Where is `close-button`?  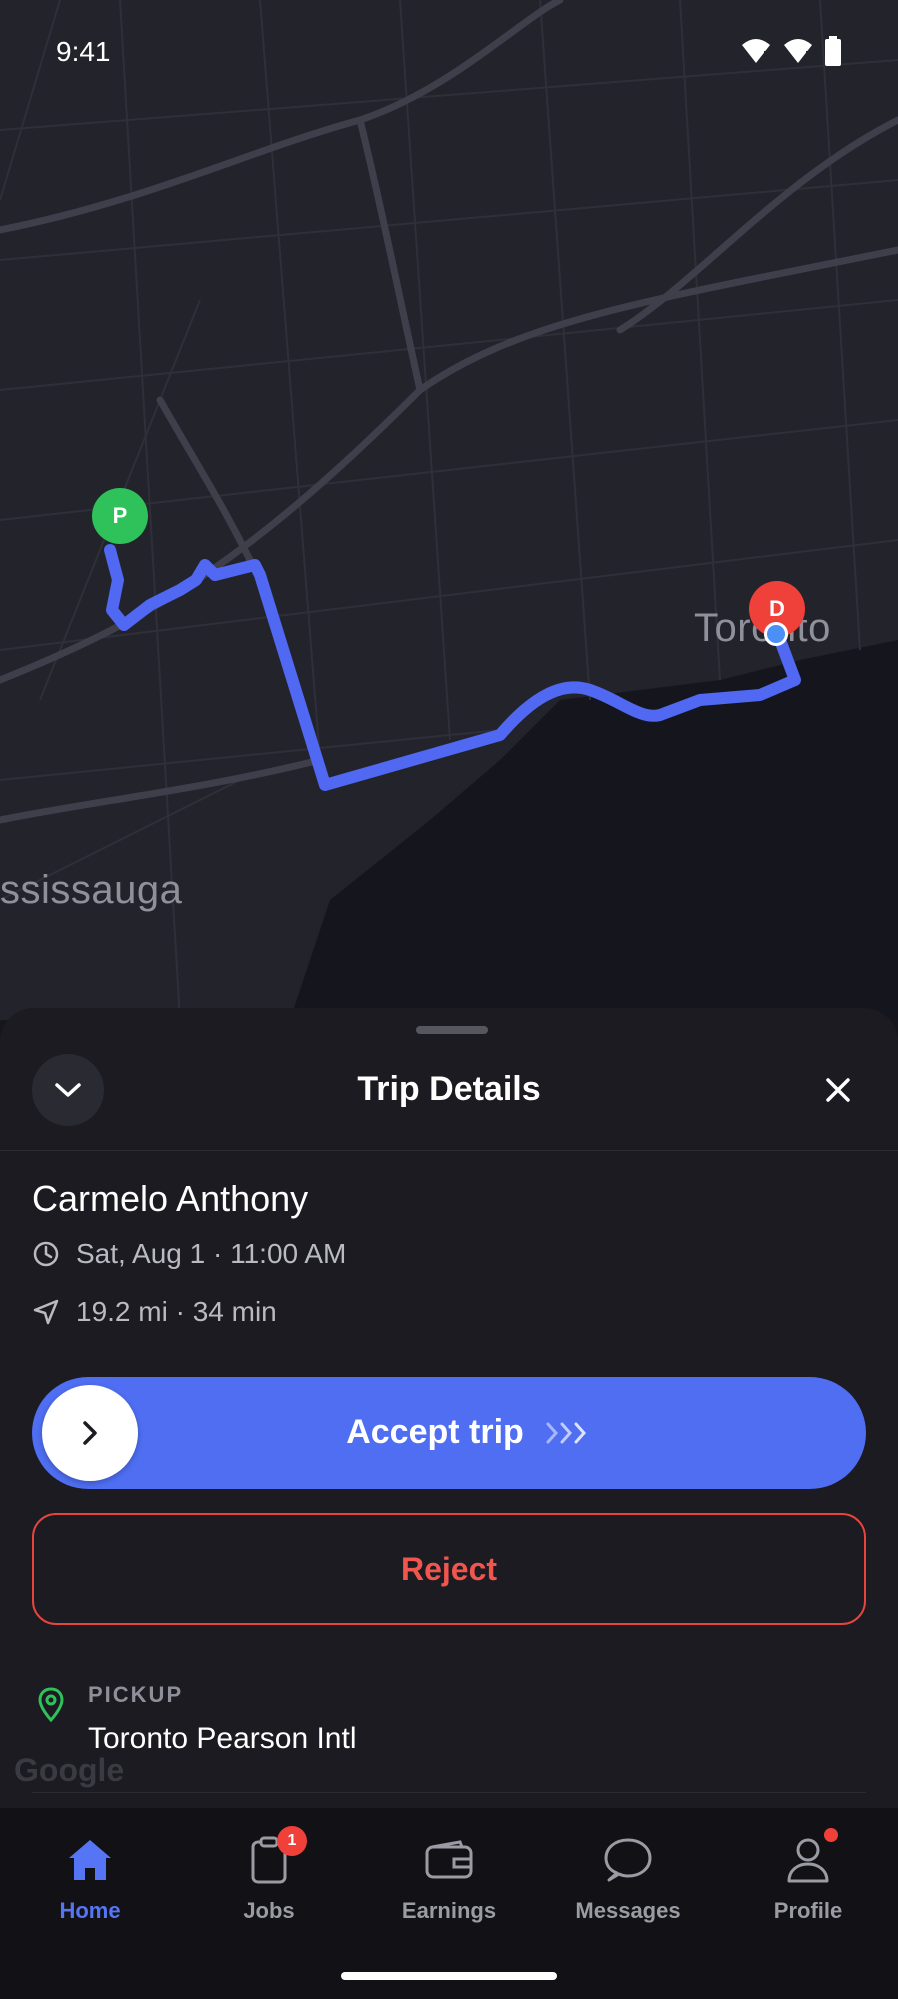
close-button is located at coordinates (838, 1090).